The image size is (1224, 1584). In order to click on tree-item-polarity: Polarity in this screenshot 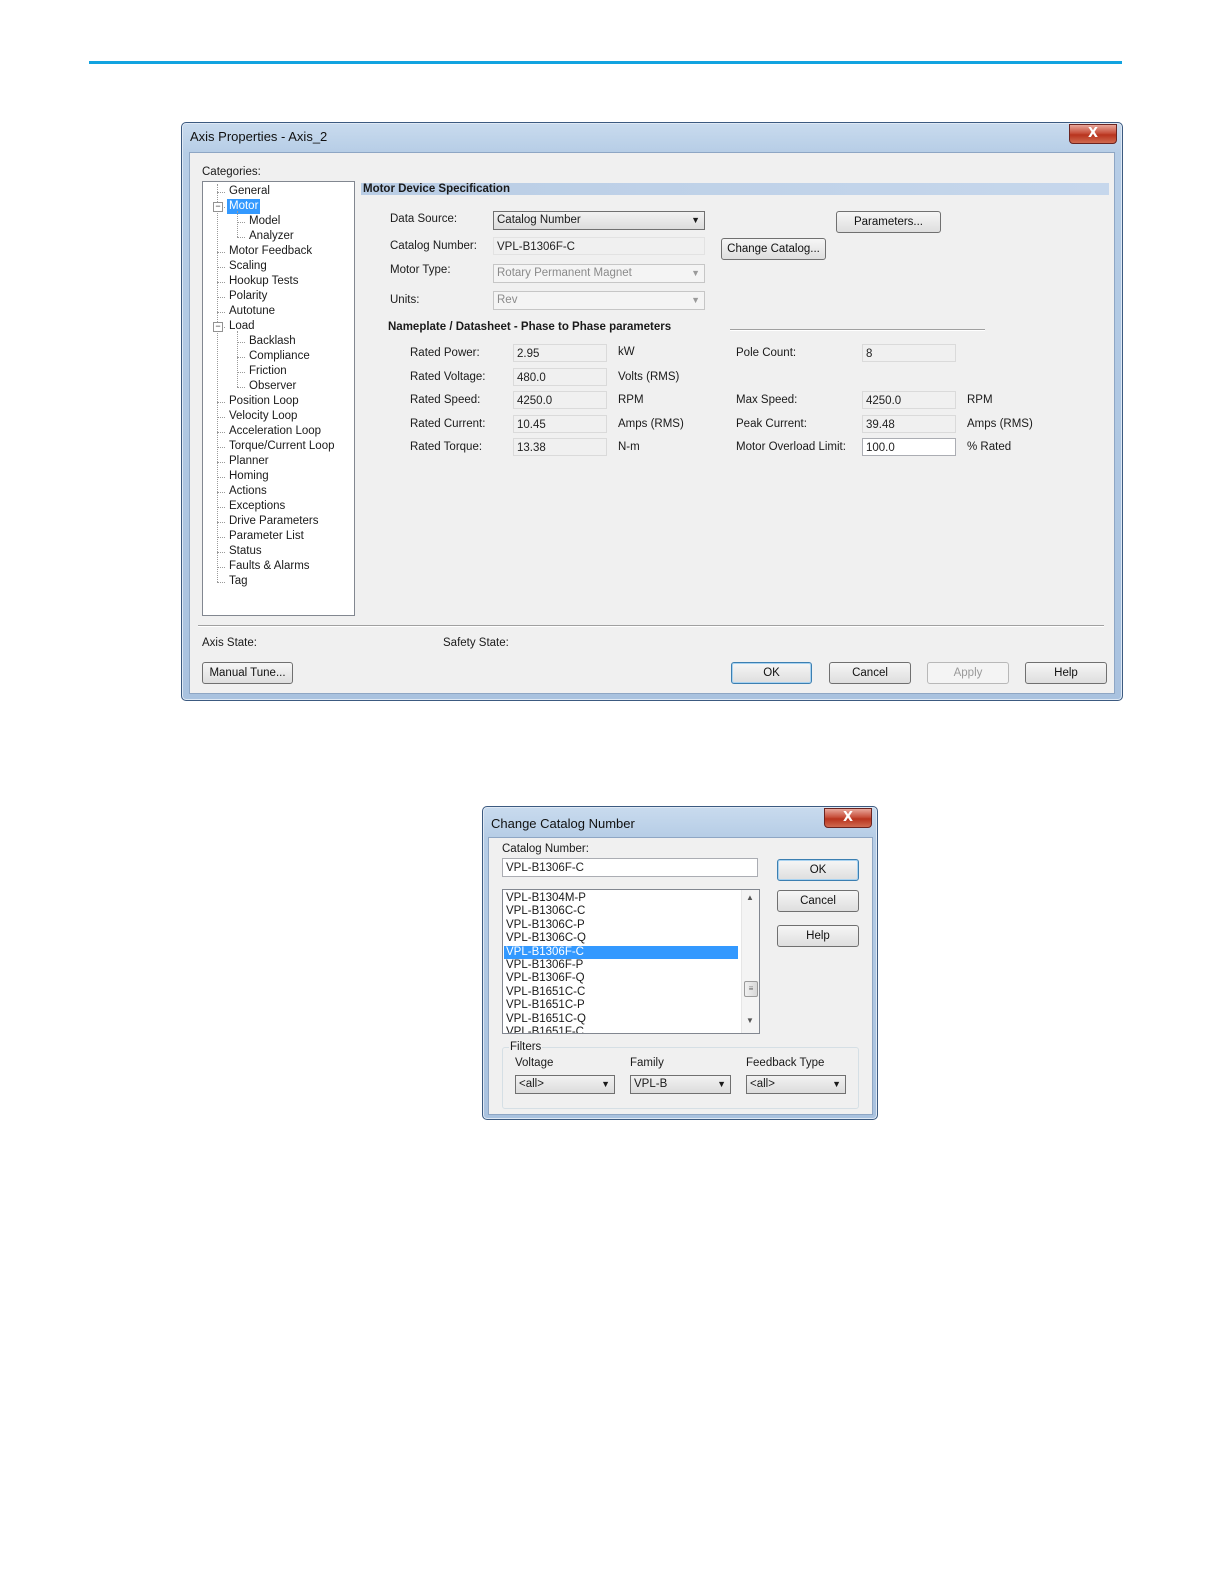, I will do `click(248, 296)`.